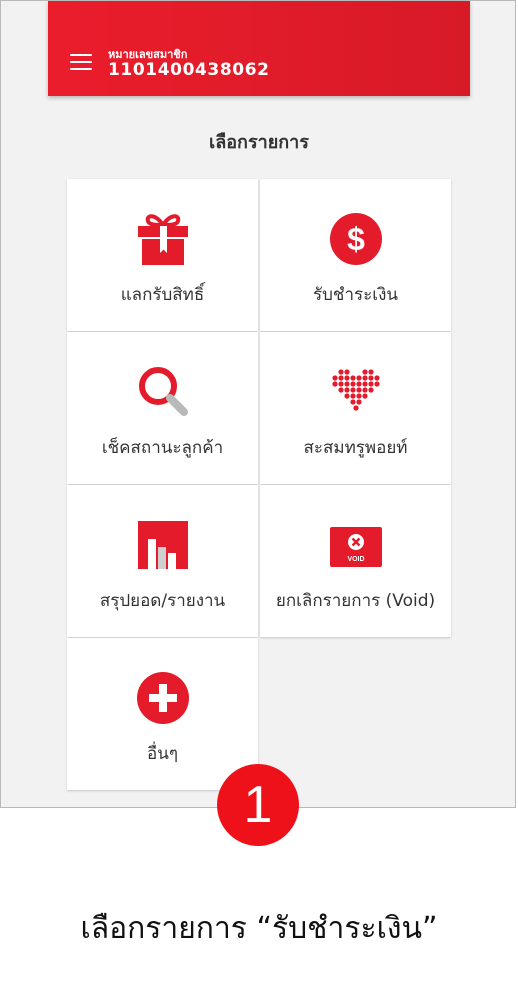 The image size is (518, 992). I want to click on menu-item-check-status: เช็คสถานะลูกค้า, so click(162, 408).